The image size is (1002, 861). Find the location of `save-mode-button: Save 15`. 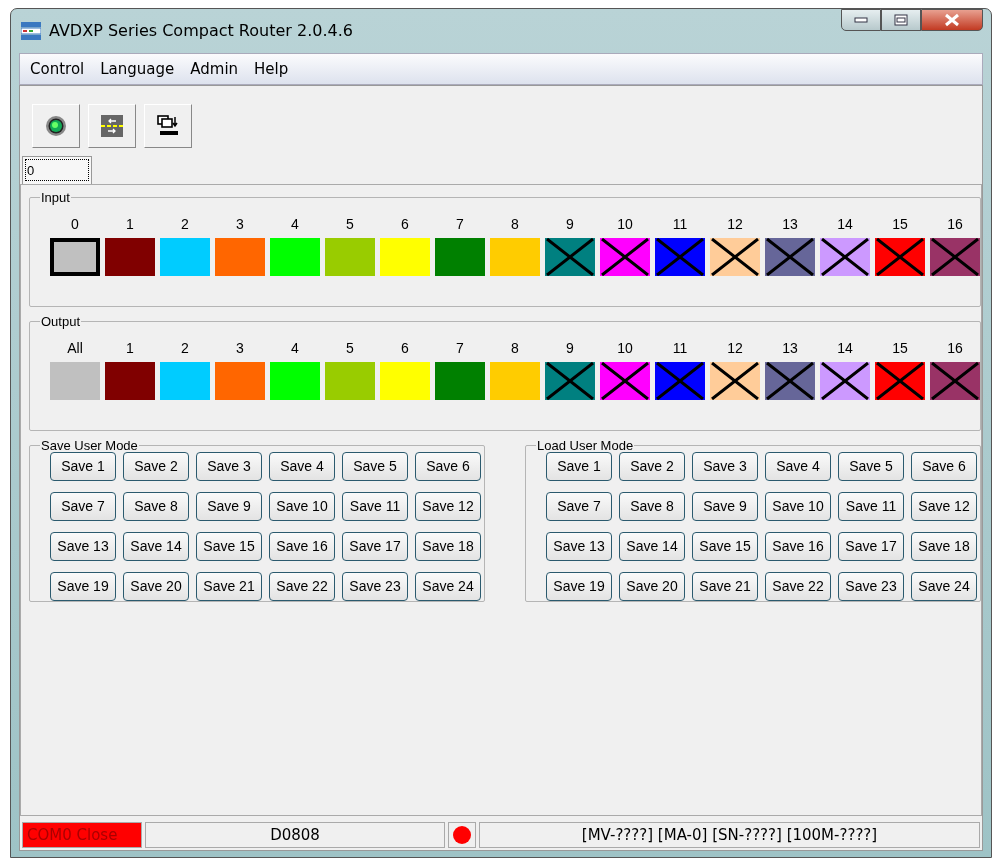

save-mode-button: Save 15 is located at coordinates (229, 546).